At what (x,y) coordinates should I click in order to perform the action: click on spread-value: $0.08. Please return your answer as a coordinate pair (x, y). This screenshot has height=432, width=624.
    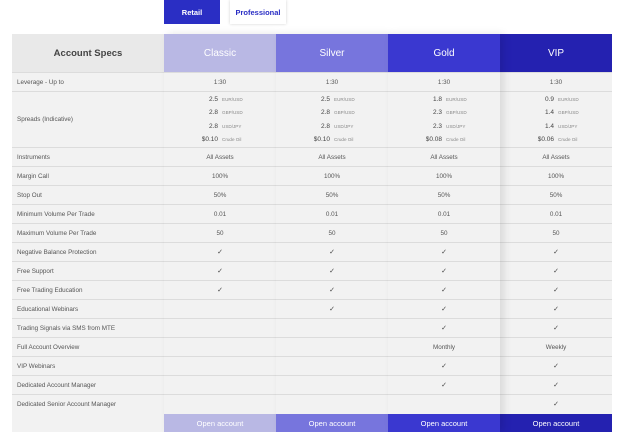
    Looking at the image, I should click on (433, 140).